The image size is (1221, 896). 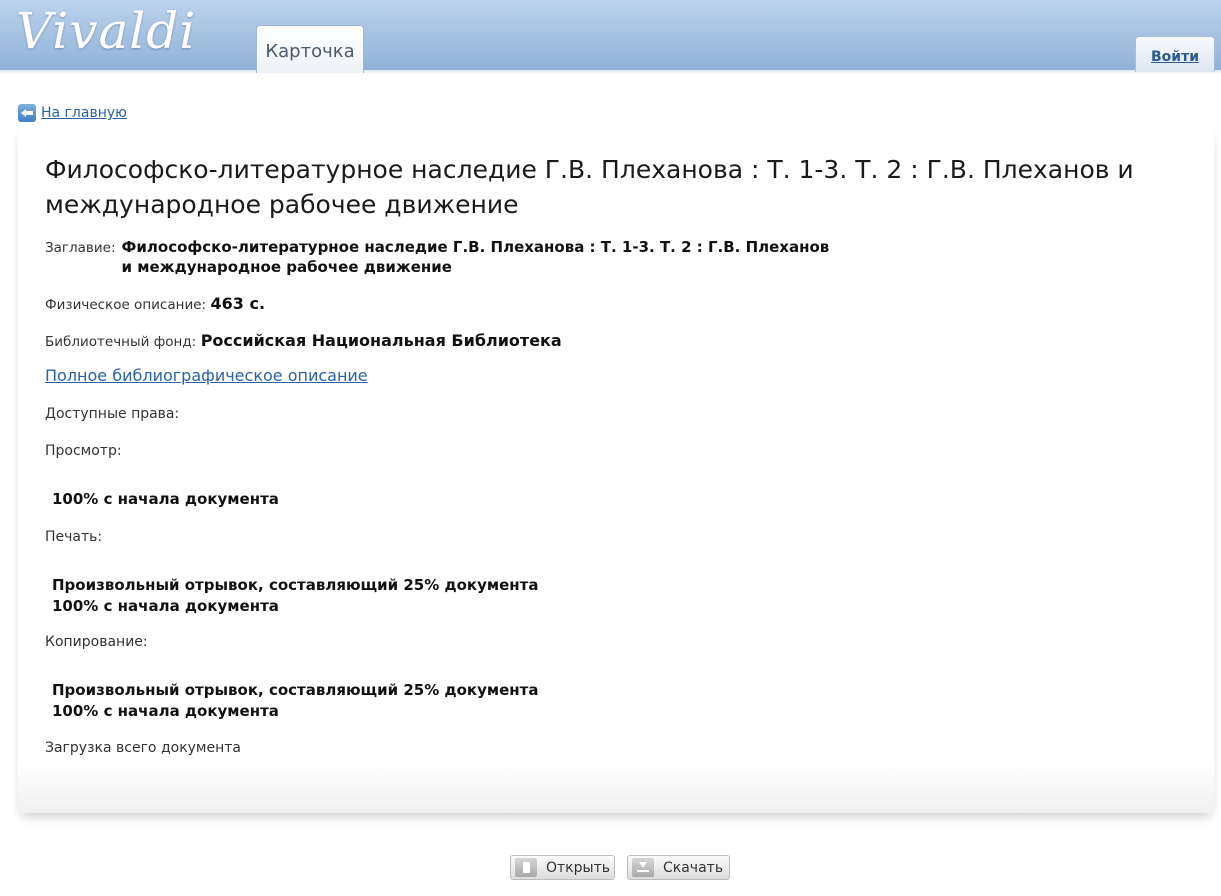 I want to click on rights-view-label: Просмотр:, so click(x=83, y=451).